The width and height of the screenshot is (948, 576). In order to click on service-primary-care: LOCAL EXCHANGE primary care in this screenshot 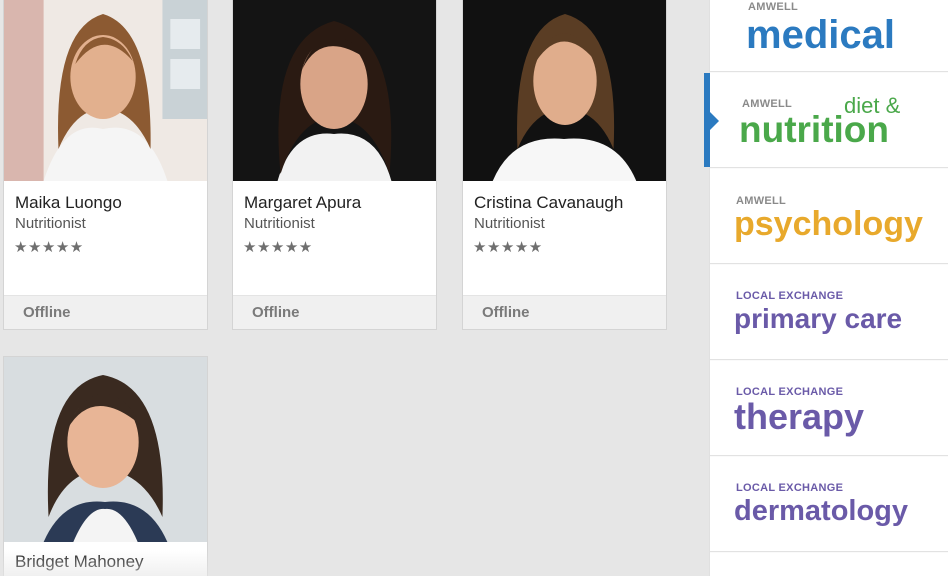, I will do `click(829, 312)`.